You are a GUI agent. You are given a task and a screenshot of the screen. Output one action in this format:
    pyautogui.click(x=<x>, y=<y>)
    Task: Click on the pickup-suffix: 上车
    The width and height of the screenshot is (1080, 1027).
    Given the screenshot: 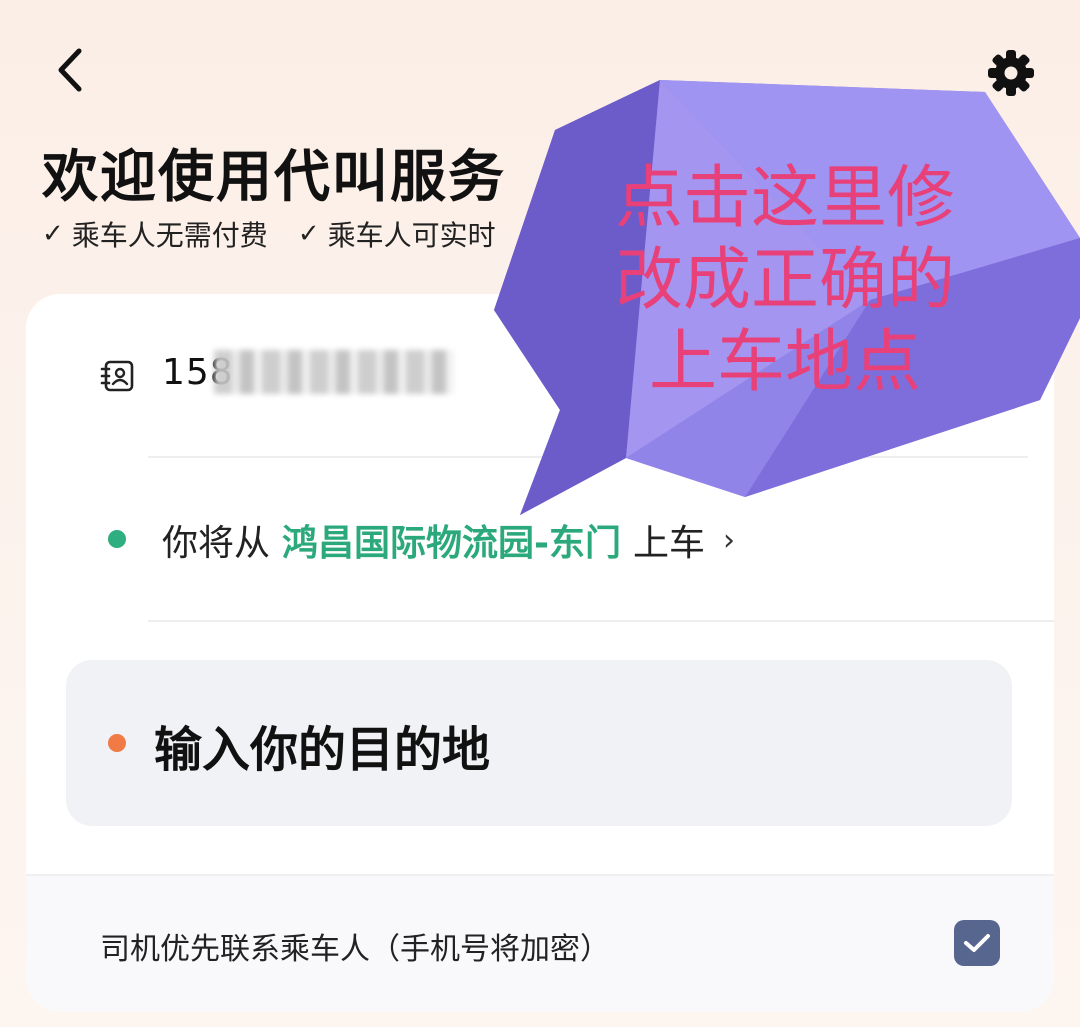 What is the action you would take?
    pyautogui.click(x=668, y=543)
    